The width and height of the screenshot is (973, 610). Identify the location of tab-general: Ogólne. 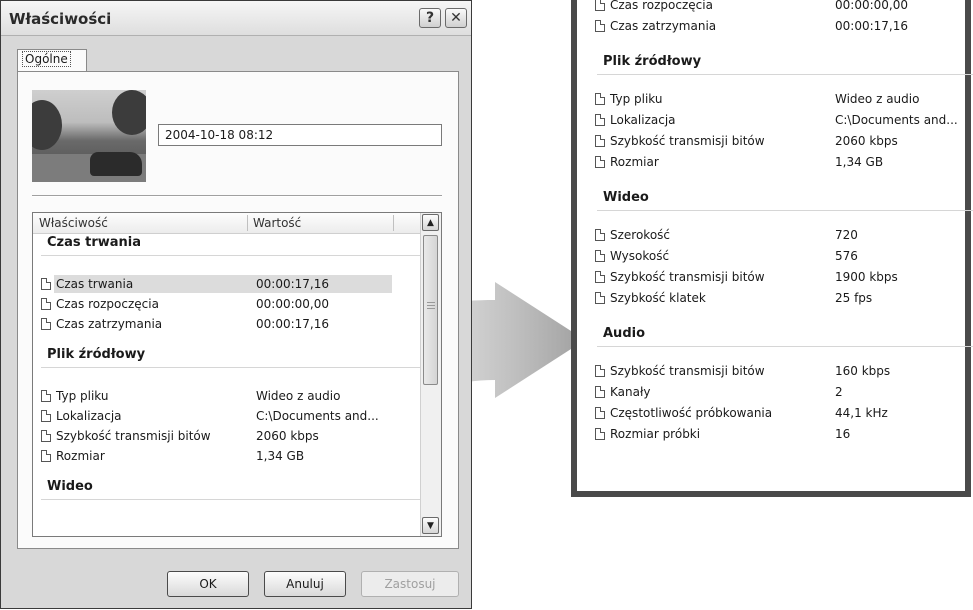
(52, 60).